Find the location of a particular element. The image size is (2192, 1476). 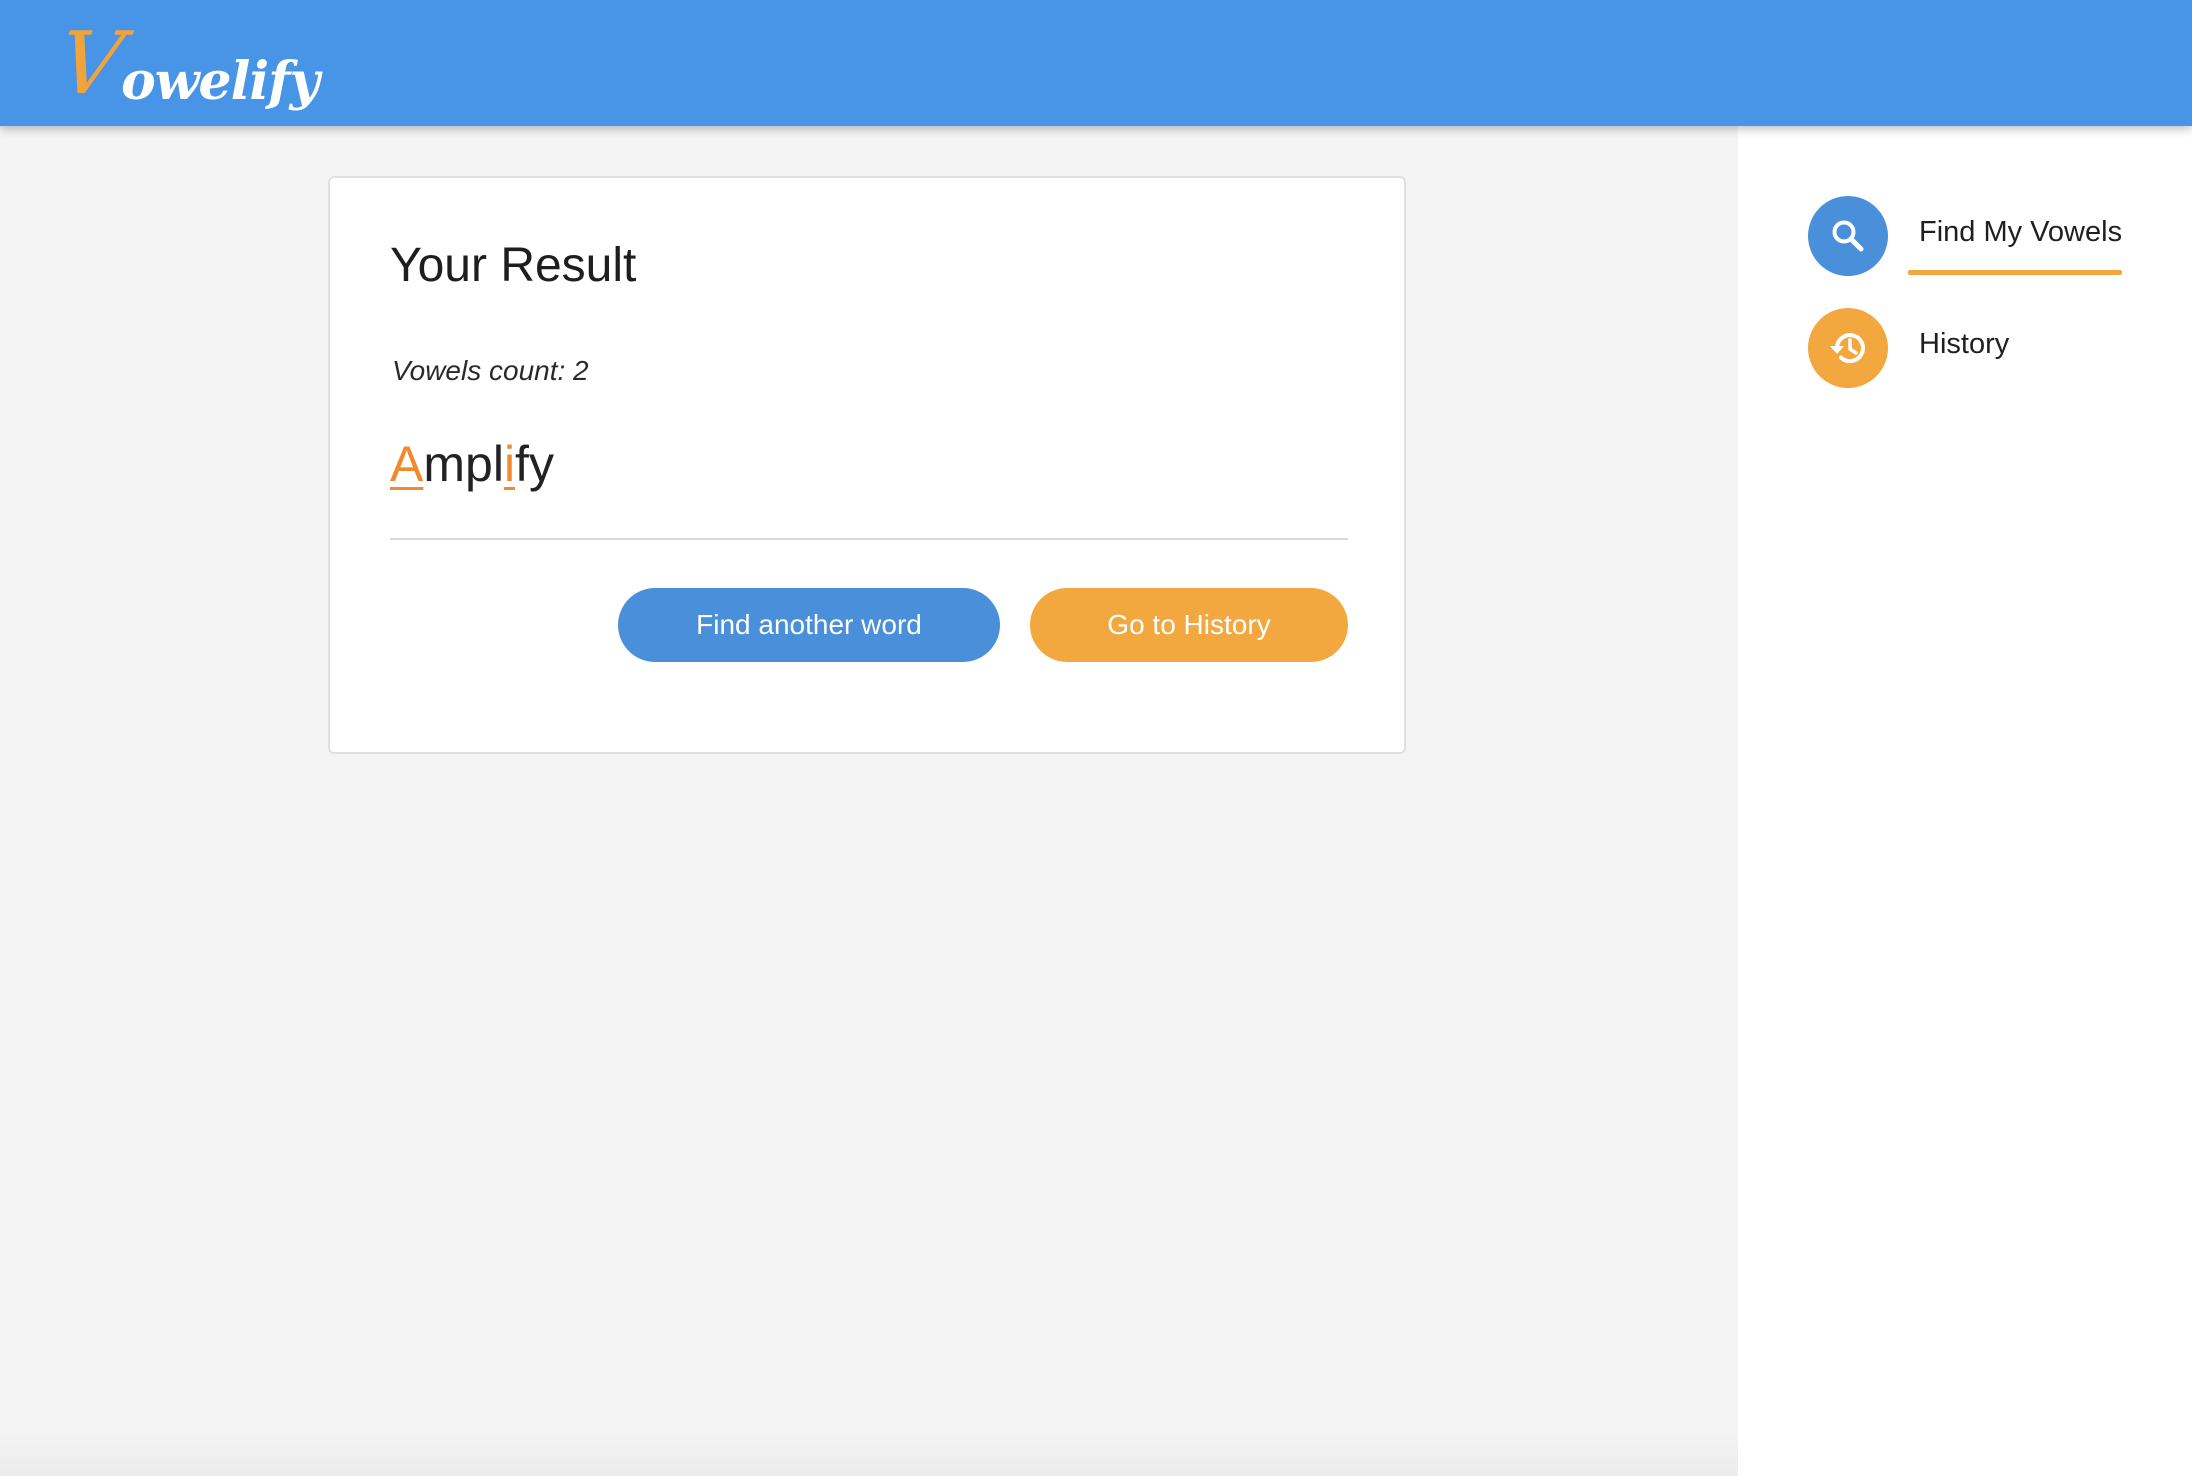

find-another-word-button: Find another word is located at coordinates (809, 625).